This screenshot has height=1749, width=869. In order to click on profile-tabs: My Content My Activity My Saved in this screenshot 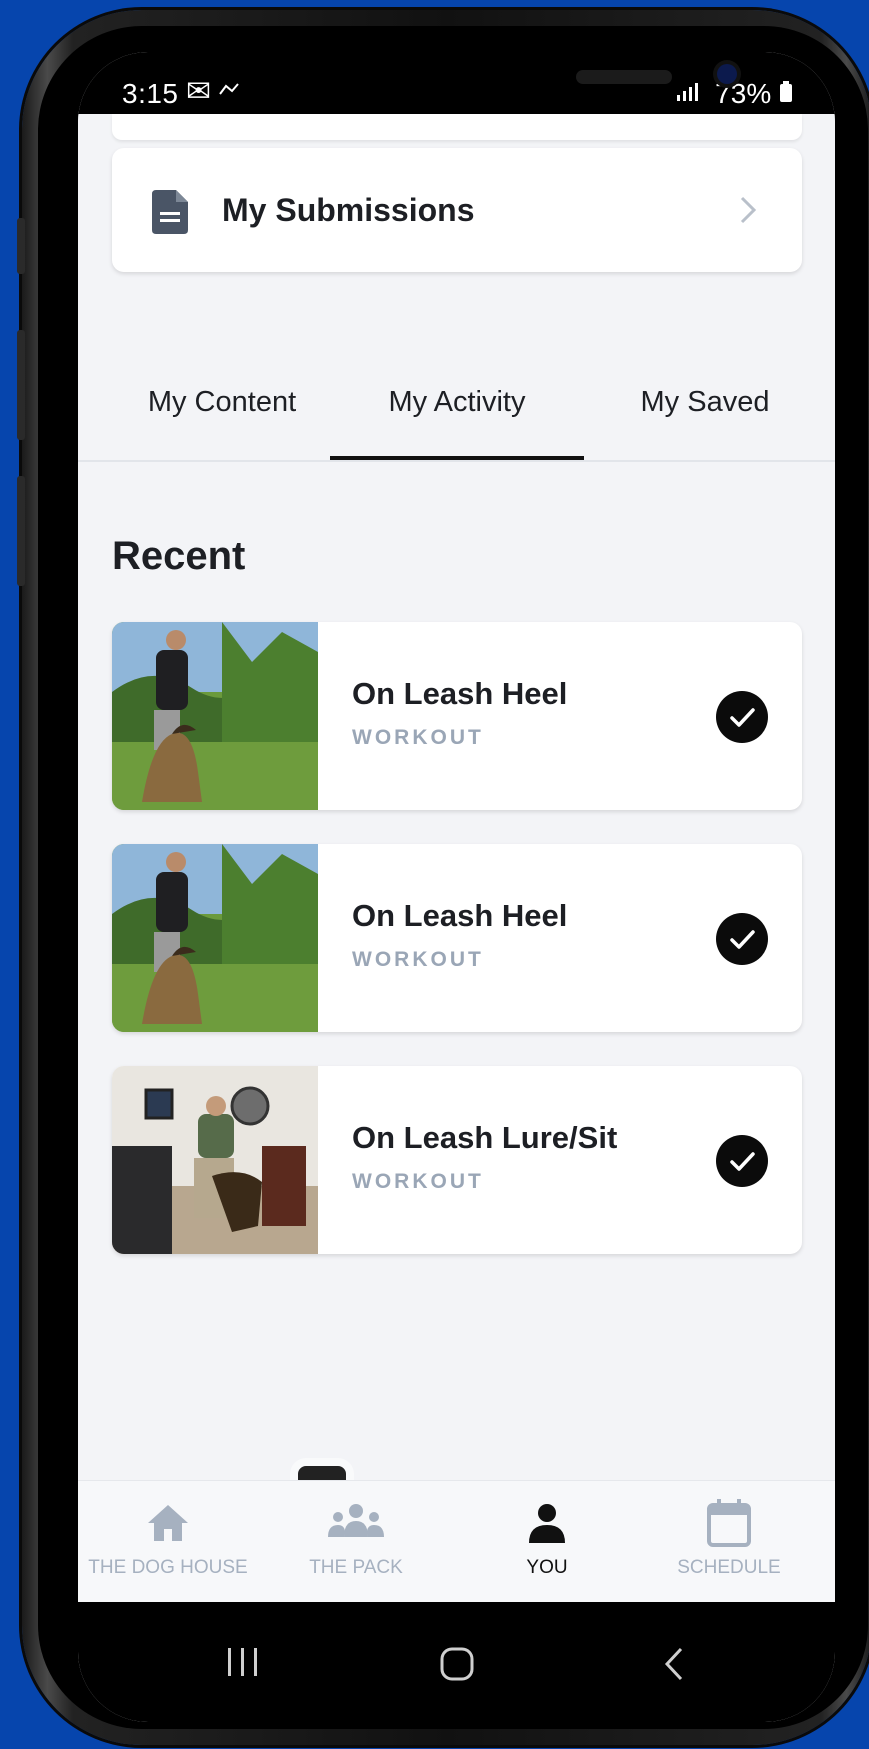, I will do `click(456, 419)`.